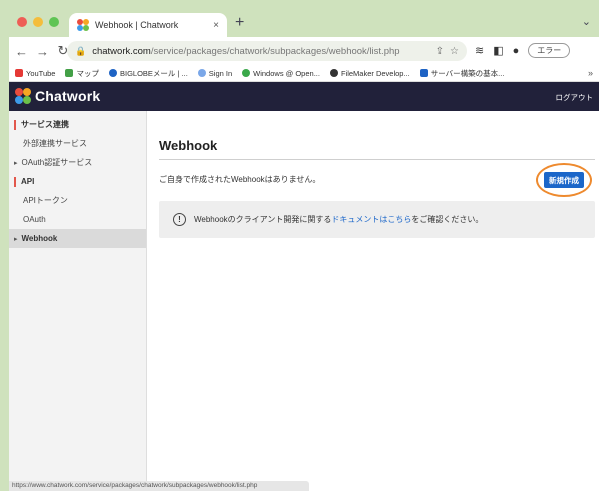 The image size is (599, 491). Describe the element at coordinates (590, 73) in the screenshot. I see `bookmarks-overflow-icon: »` at that location.